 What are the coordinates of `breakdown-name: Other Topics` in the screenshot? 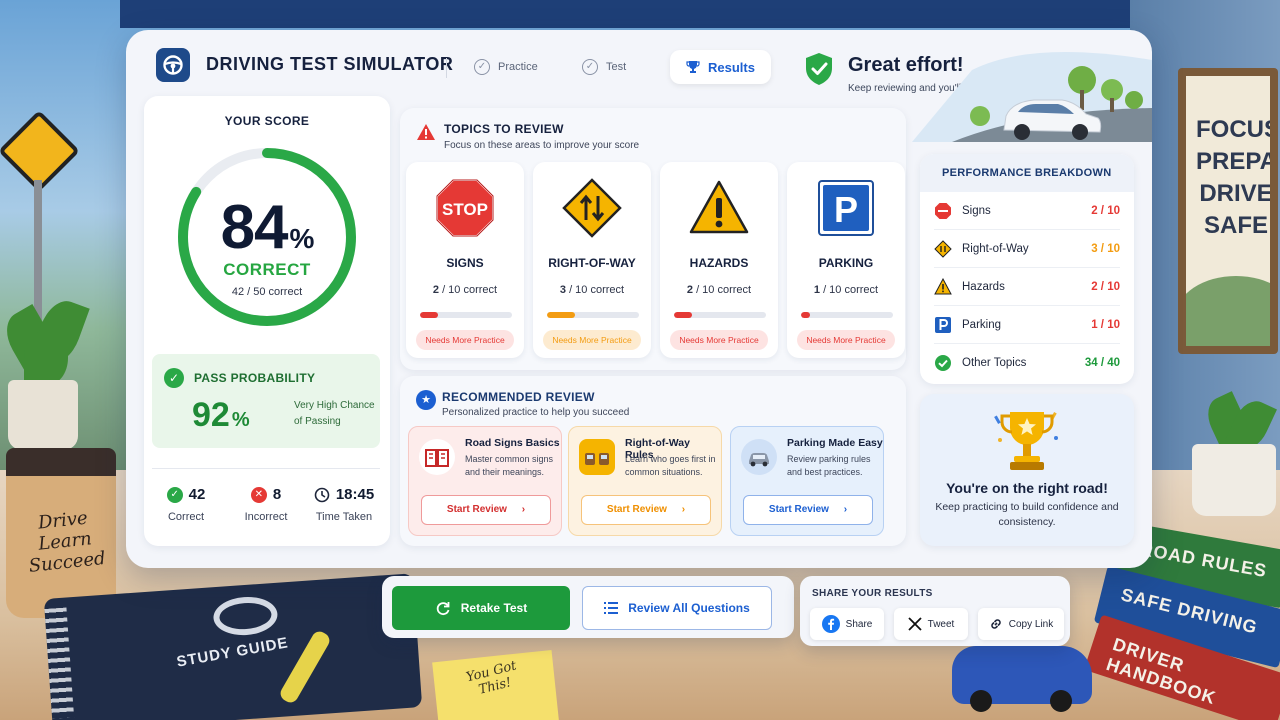 It's located at (994, 363).